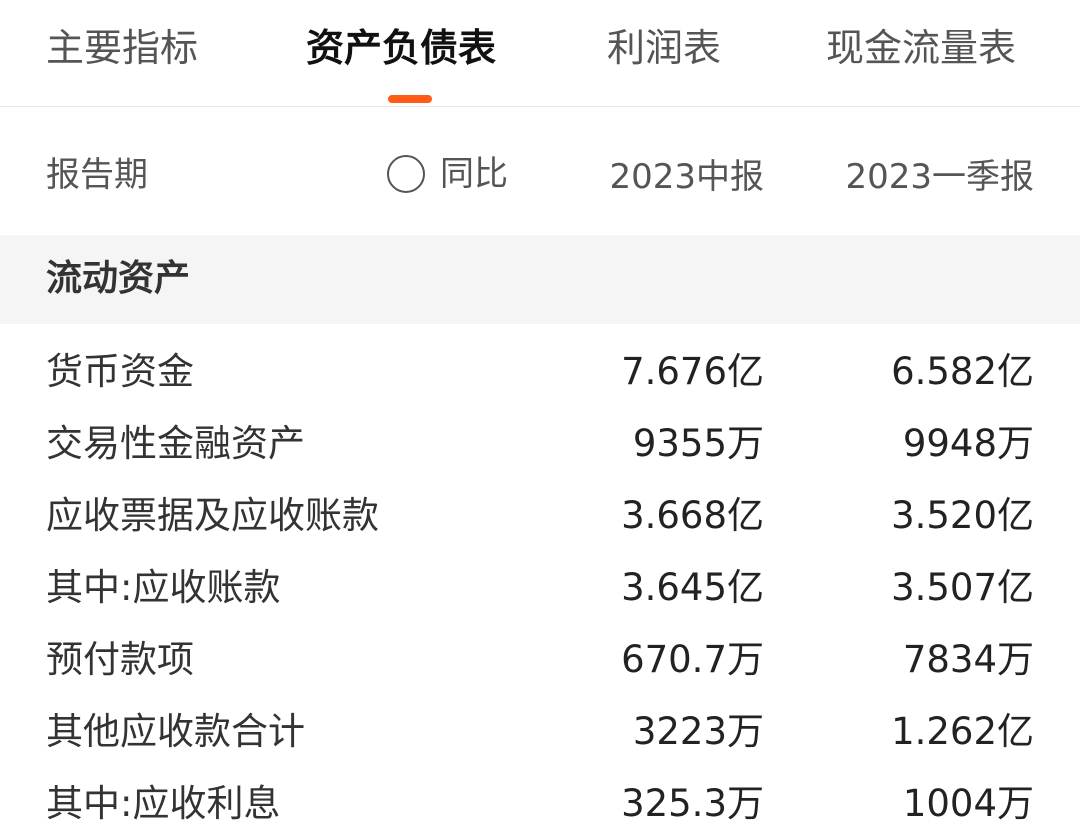  I want to click on yoy-radio-icon, so click(406, 174).